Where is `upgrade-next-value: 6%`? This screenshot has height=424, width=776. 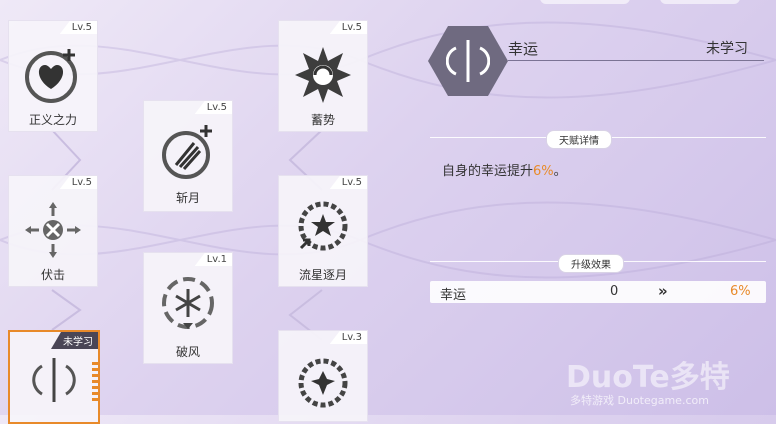 upgrade-next-value: 6% is located at coordinates (740, 291).